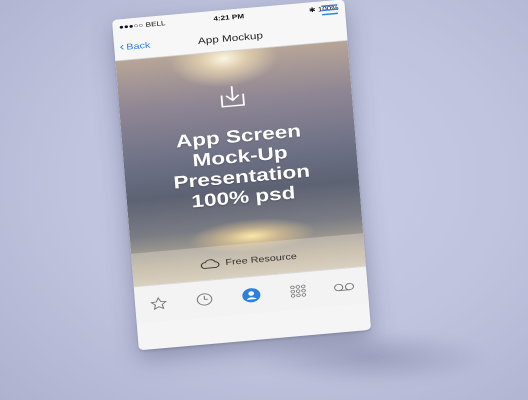 This screenshot has height=400, width=528. I want to click on tab-keypad, so click(297, 290).